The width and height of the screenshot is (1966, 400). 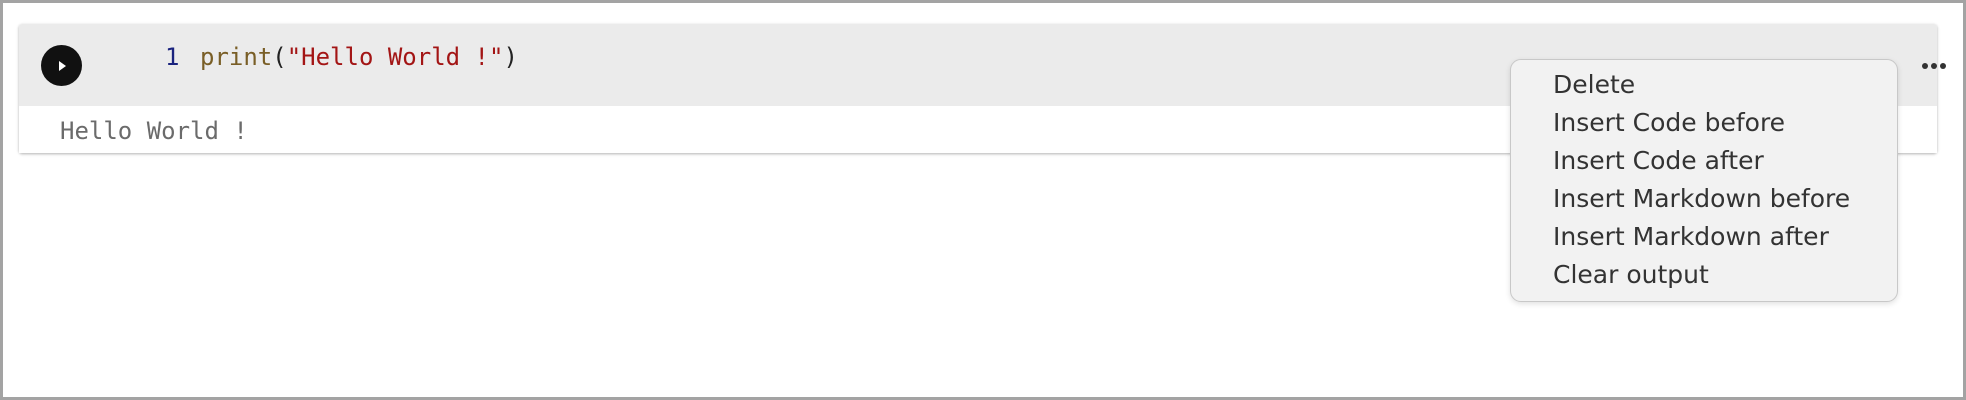 What do you see at coordinates (1704, 275) in the screenshot?
I see `menu-item-clear-output: Clear output` at bounding box center [1704, 275].